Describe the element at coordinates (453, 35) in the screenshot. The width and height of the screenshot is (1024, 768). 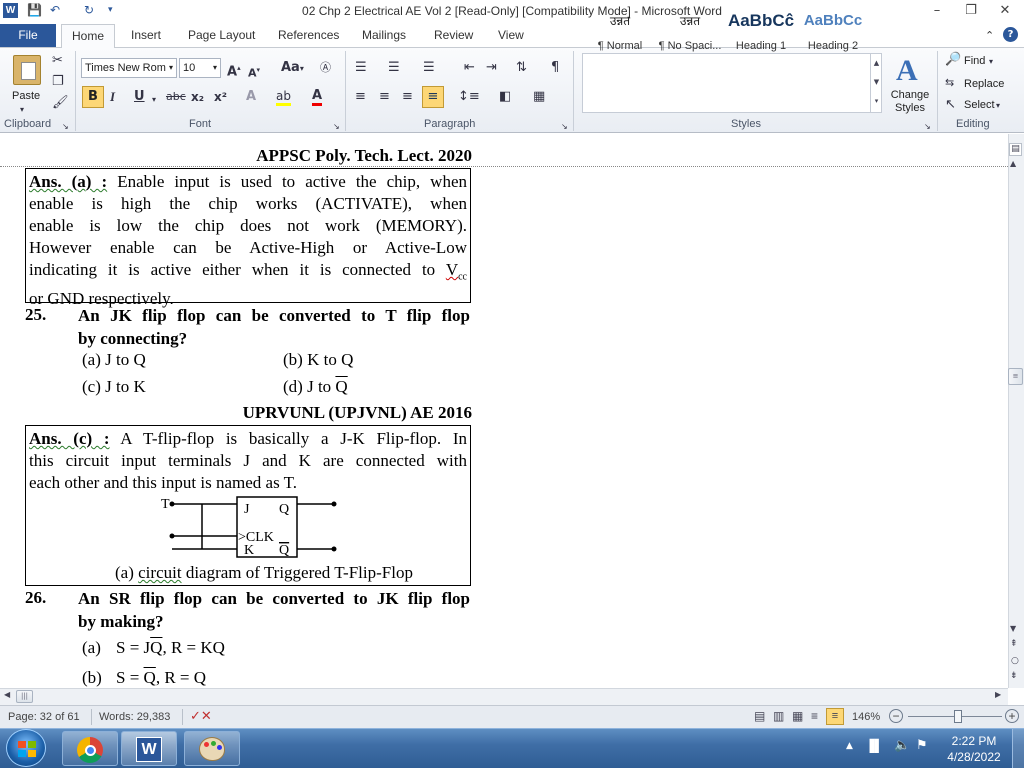
I see `tab-review: Review` at that location.